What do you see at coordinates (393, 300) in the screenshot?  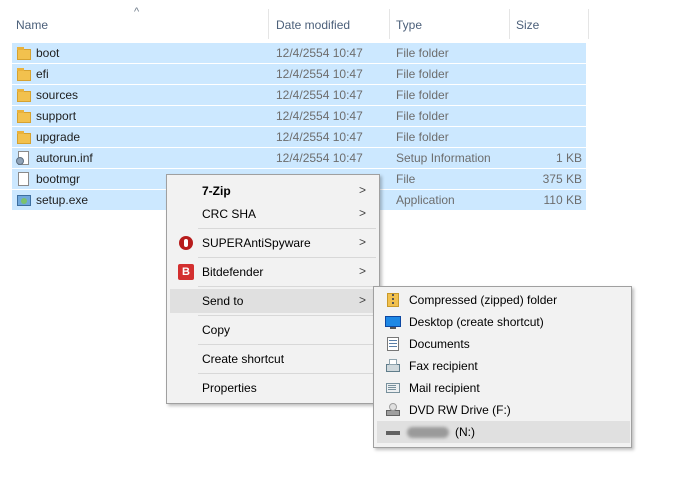 I see `zip-folder-icon` at bounding box center [393, 300].